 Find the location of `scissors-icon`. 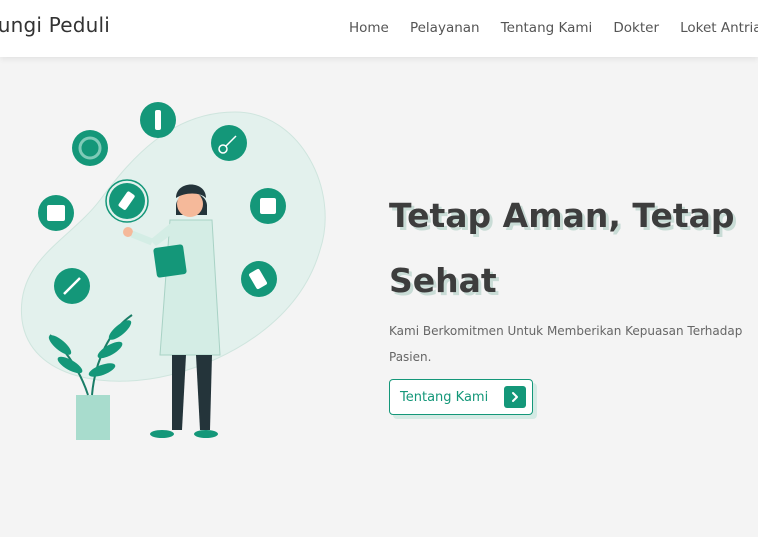

scissors-icon is located at coordinates (229, 143).